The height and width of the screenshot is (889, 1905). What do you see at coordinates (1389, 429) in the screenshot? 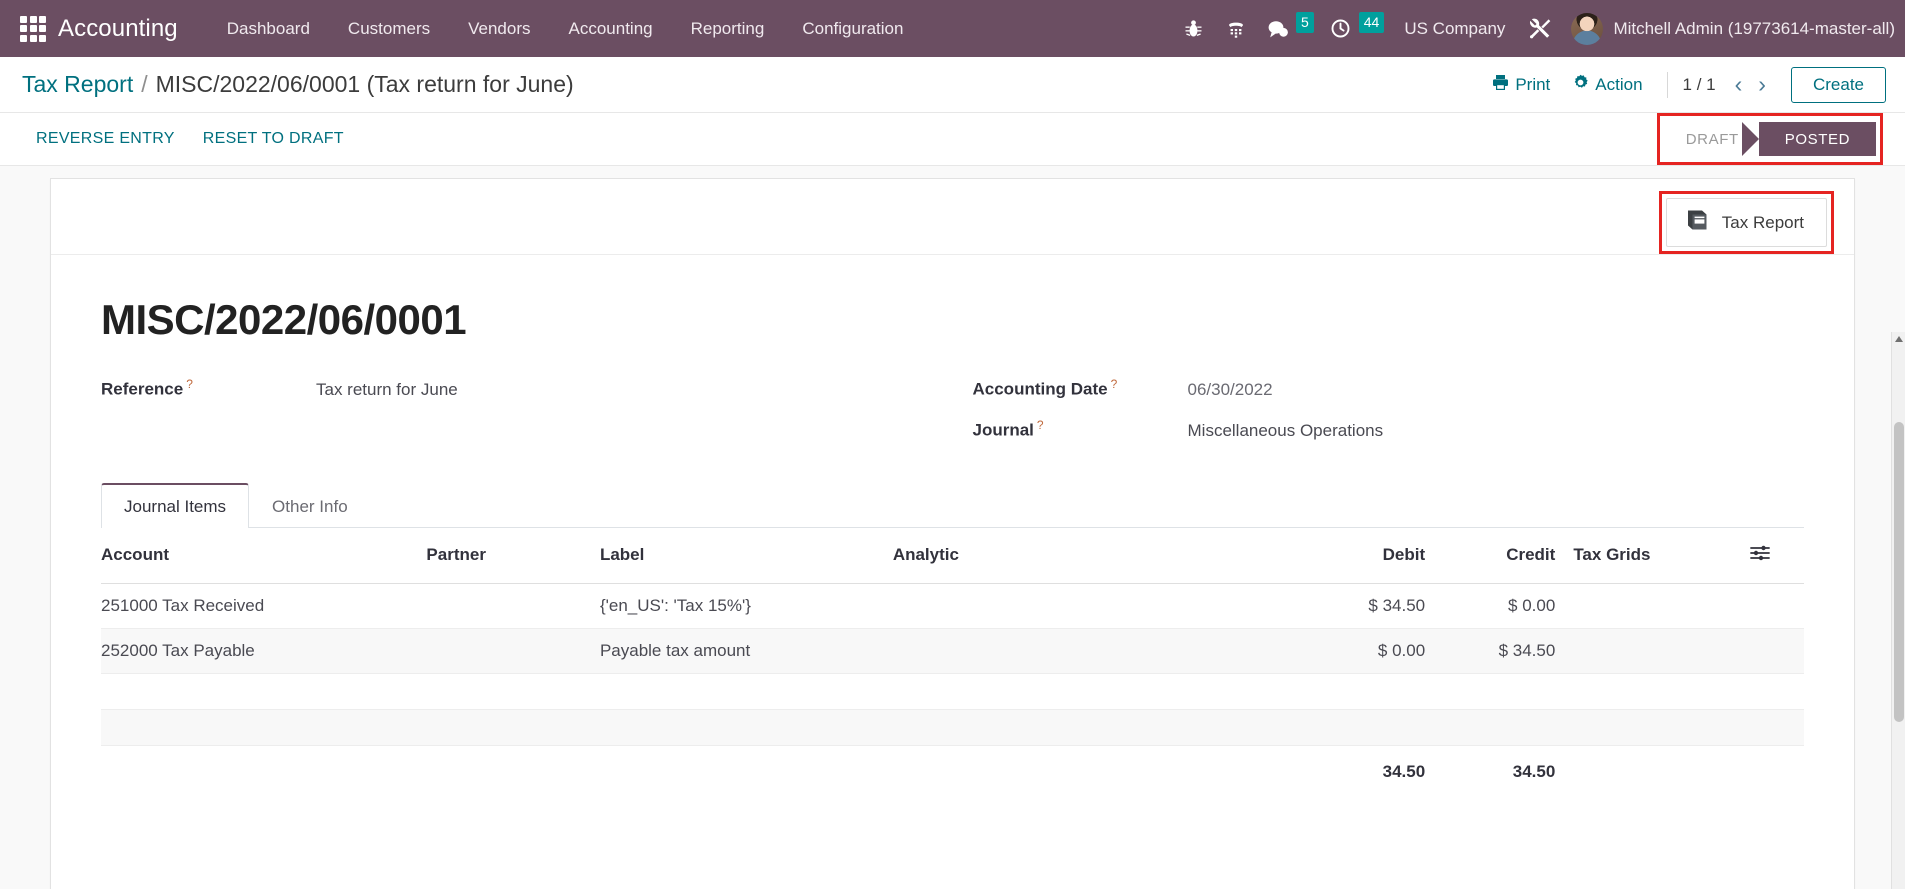
I see `field-journal: Journal? Miscellaneous Operations` at bounding box center [1389, 429].